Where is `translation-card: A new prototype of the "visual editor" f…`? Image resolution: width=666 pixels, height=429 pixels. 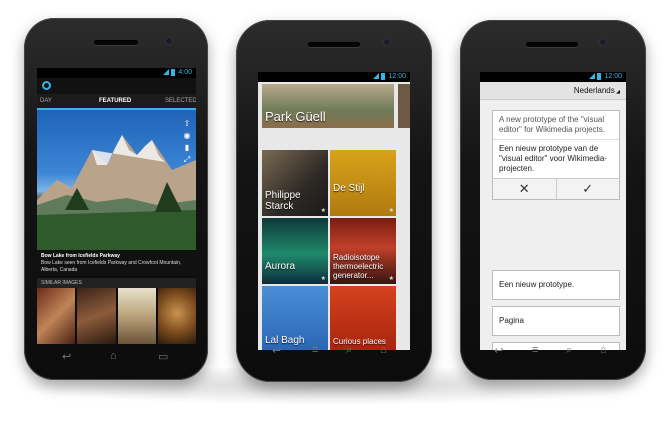
translation-card: A new prototype of the "visual editor" f… is located at coordinates (556, 155).